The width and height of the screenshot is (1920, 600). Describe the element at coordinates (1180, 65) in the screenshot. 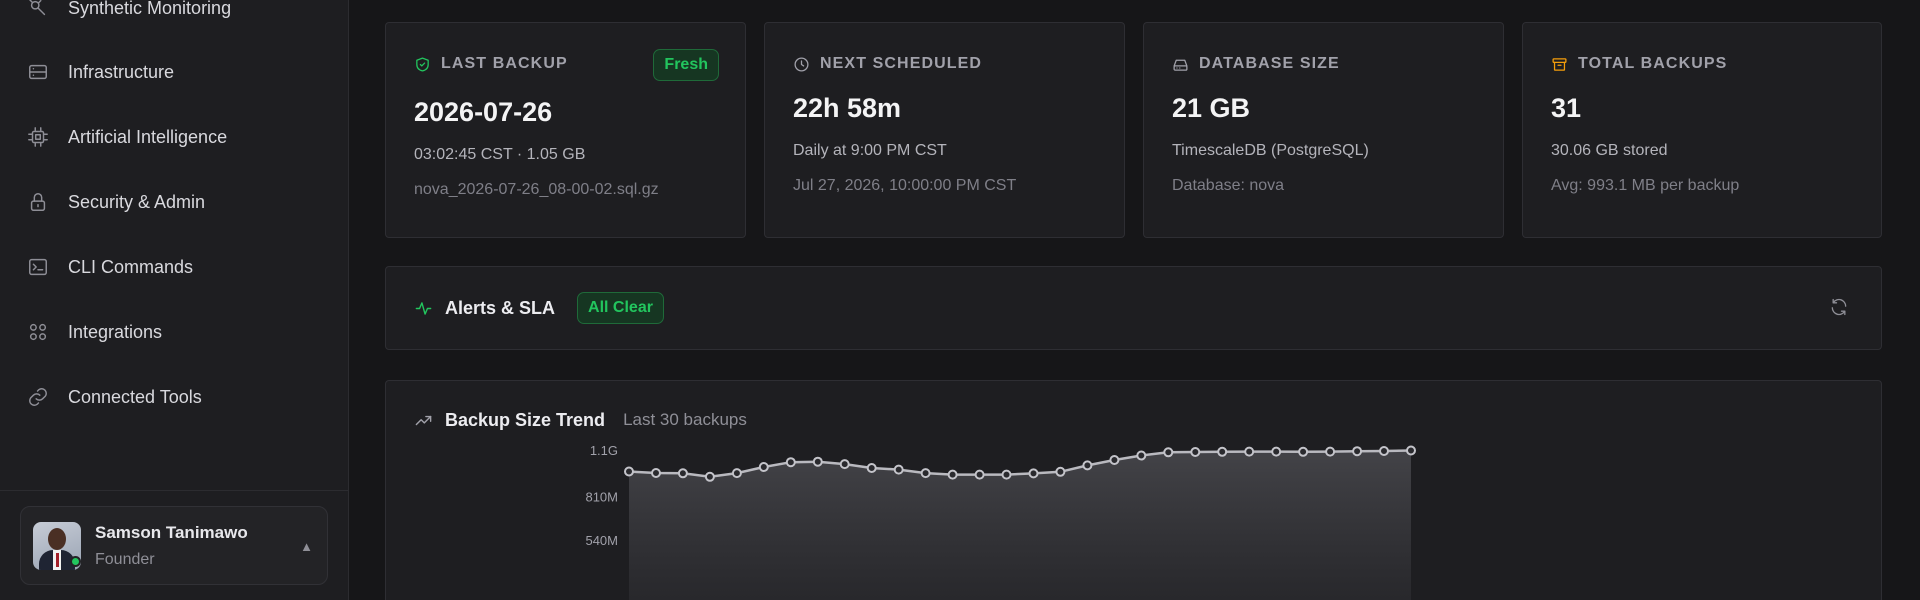

I see `hard-drive-icon` at that location.